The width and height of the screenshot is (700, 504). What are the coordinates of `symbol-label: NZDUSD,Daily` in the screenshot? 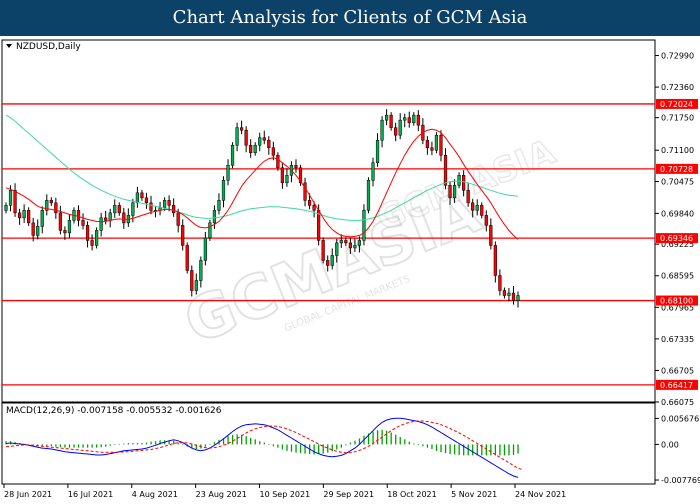 It's located at (48, 47).